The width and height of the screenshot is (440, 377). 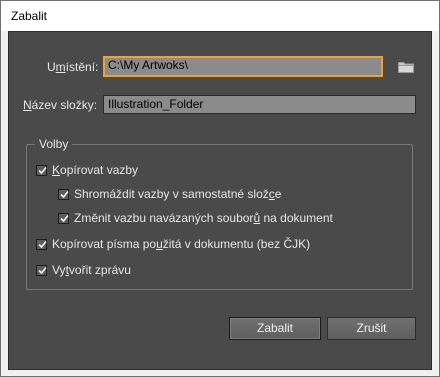 I want to click on folder-name-input: Illustration_Folder, so click(x=259, y=104).